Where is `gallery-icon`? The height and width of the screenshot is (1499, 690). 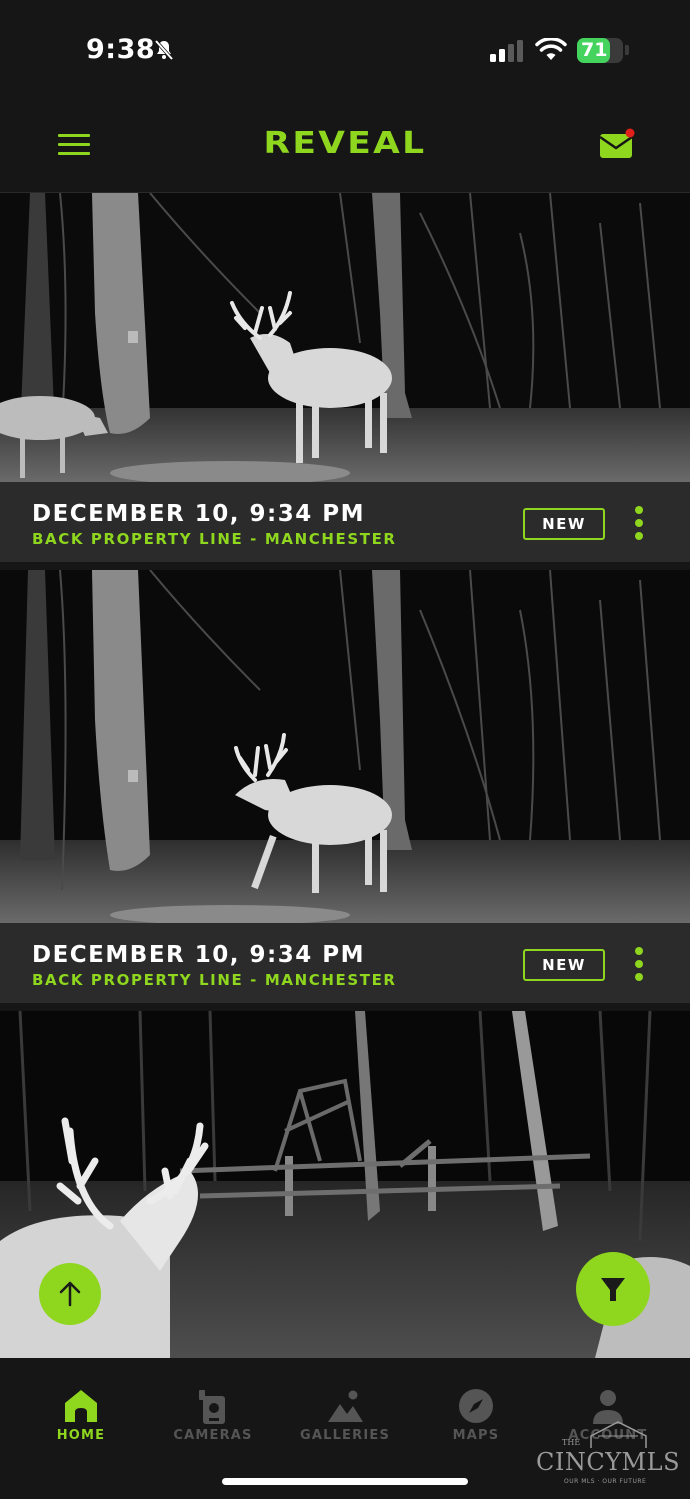 gallery-icon is located at coordinates (345, 1406).